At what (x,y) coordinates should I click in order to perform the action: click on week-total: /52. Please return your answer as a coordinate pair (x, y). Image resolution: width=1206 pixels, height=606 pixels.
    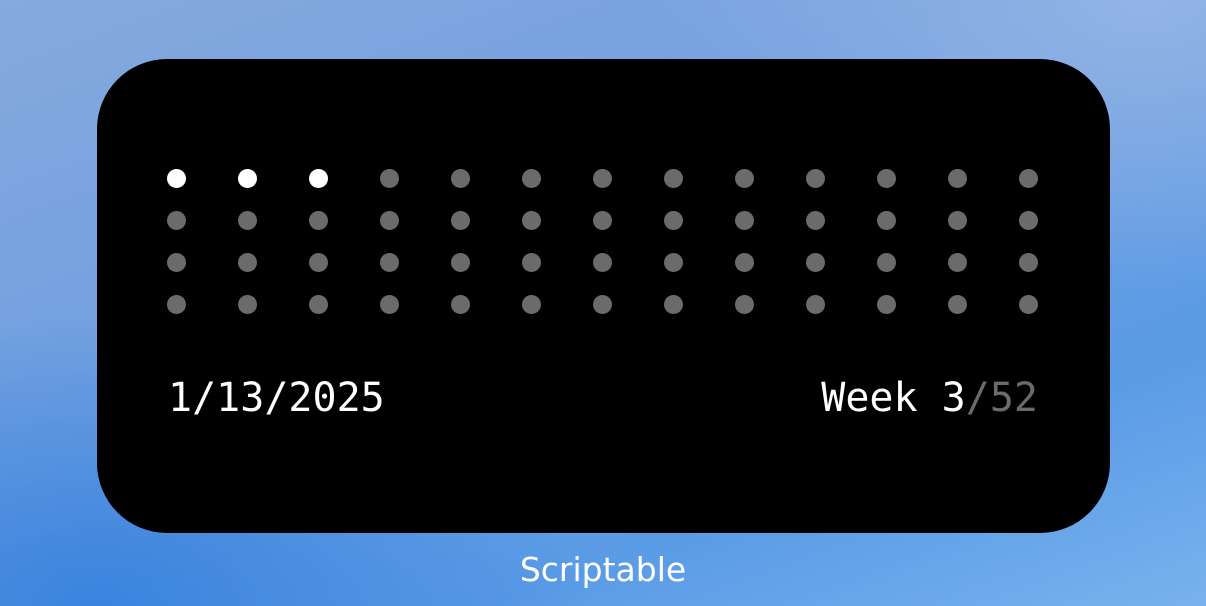
    Looking at the image, I should click on (1001, 398).